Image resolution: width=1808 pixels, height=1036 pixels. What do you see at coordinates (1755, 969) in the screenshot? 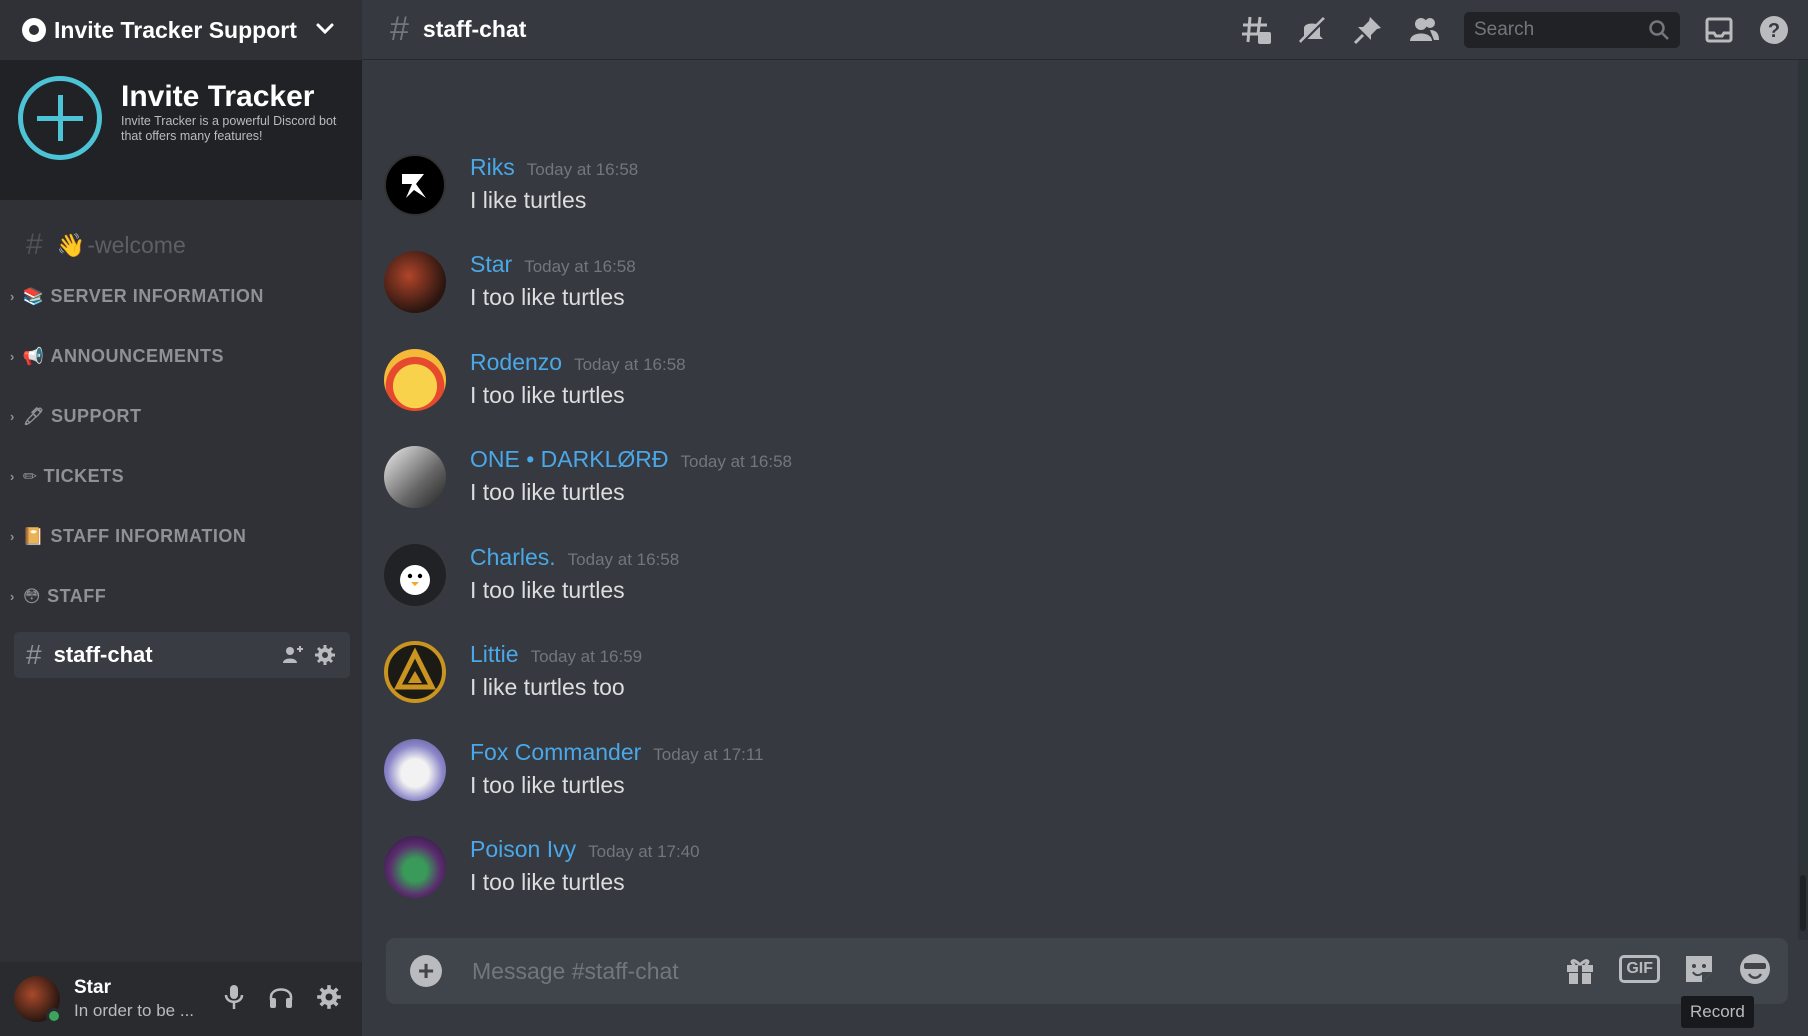
I see `emoji-picker-icon` at bounding box center [1755, 969].